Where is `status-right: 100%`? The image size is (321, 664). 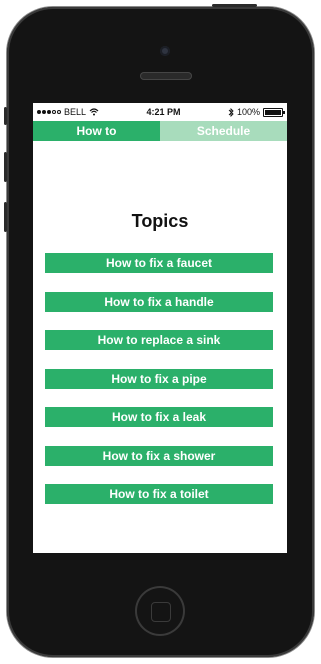 status-right: 100% is located at coordinates (256, 112).